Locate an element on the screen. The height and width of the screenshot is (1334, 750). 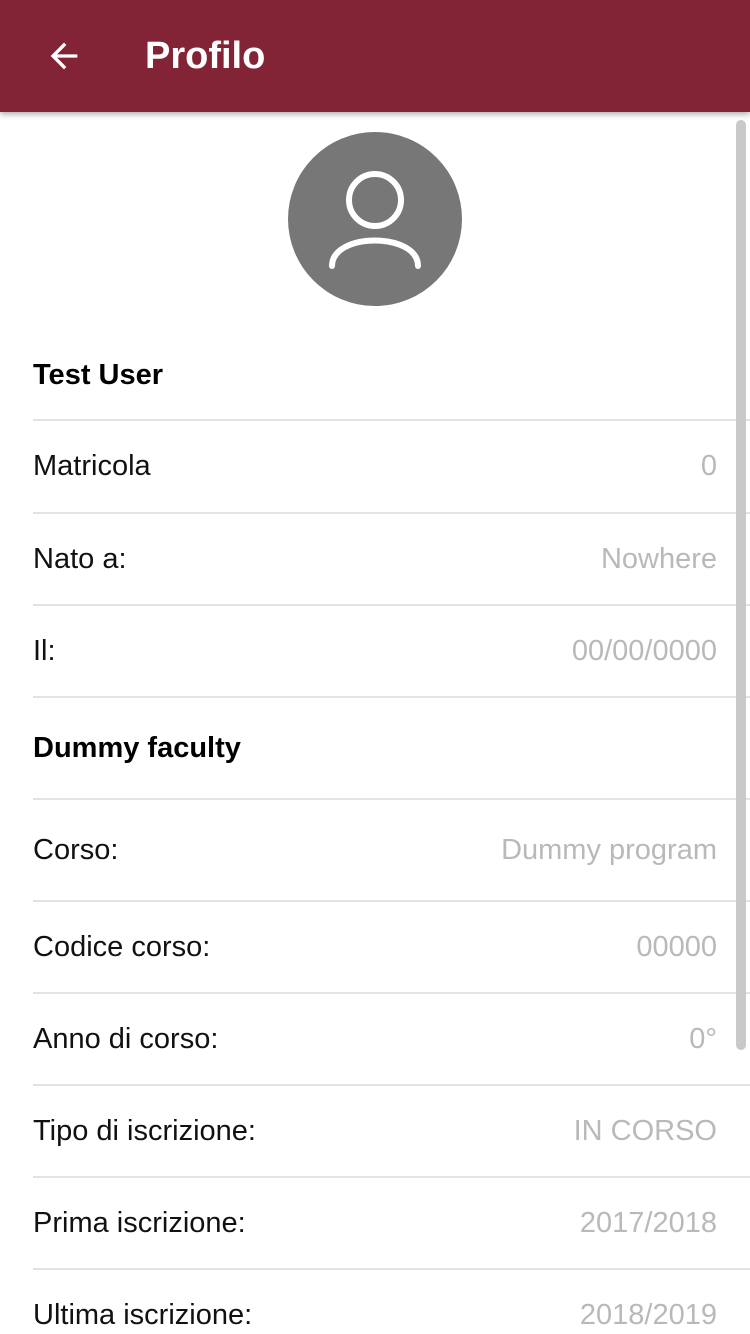
field-row-first-enrollment: Prima iscrizione: 2017/2018 is located at coordinates (391, 1223).